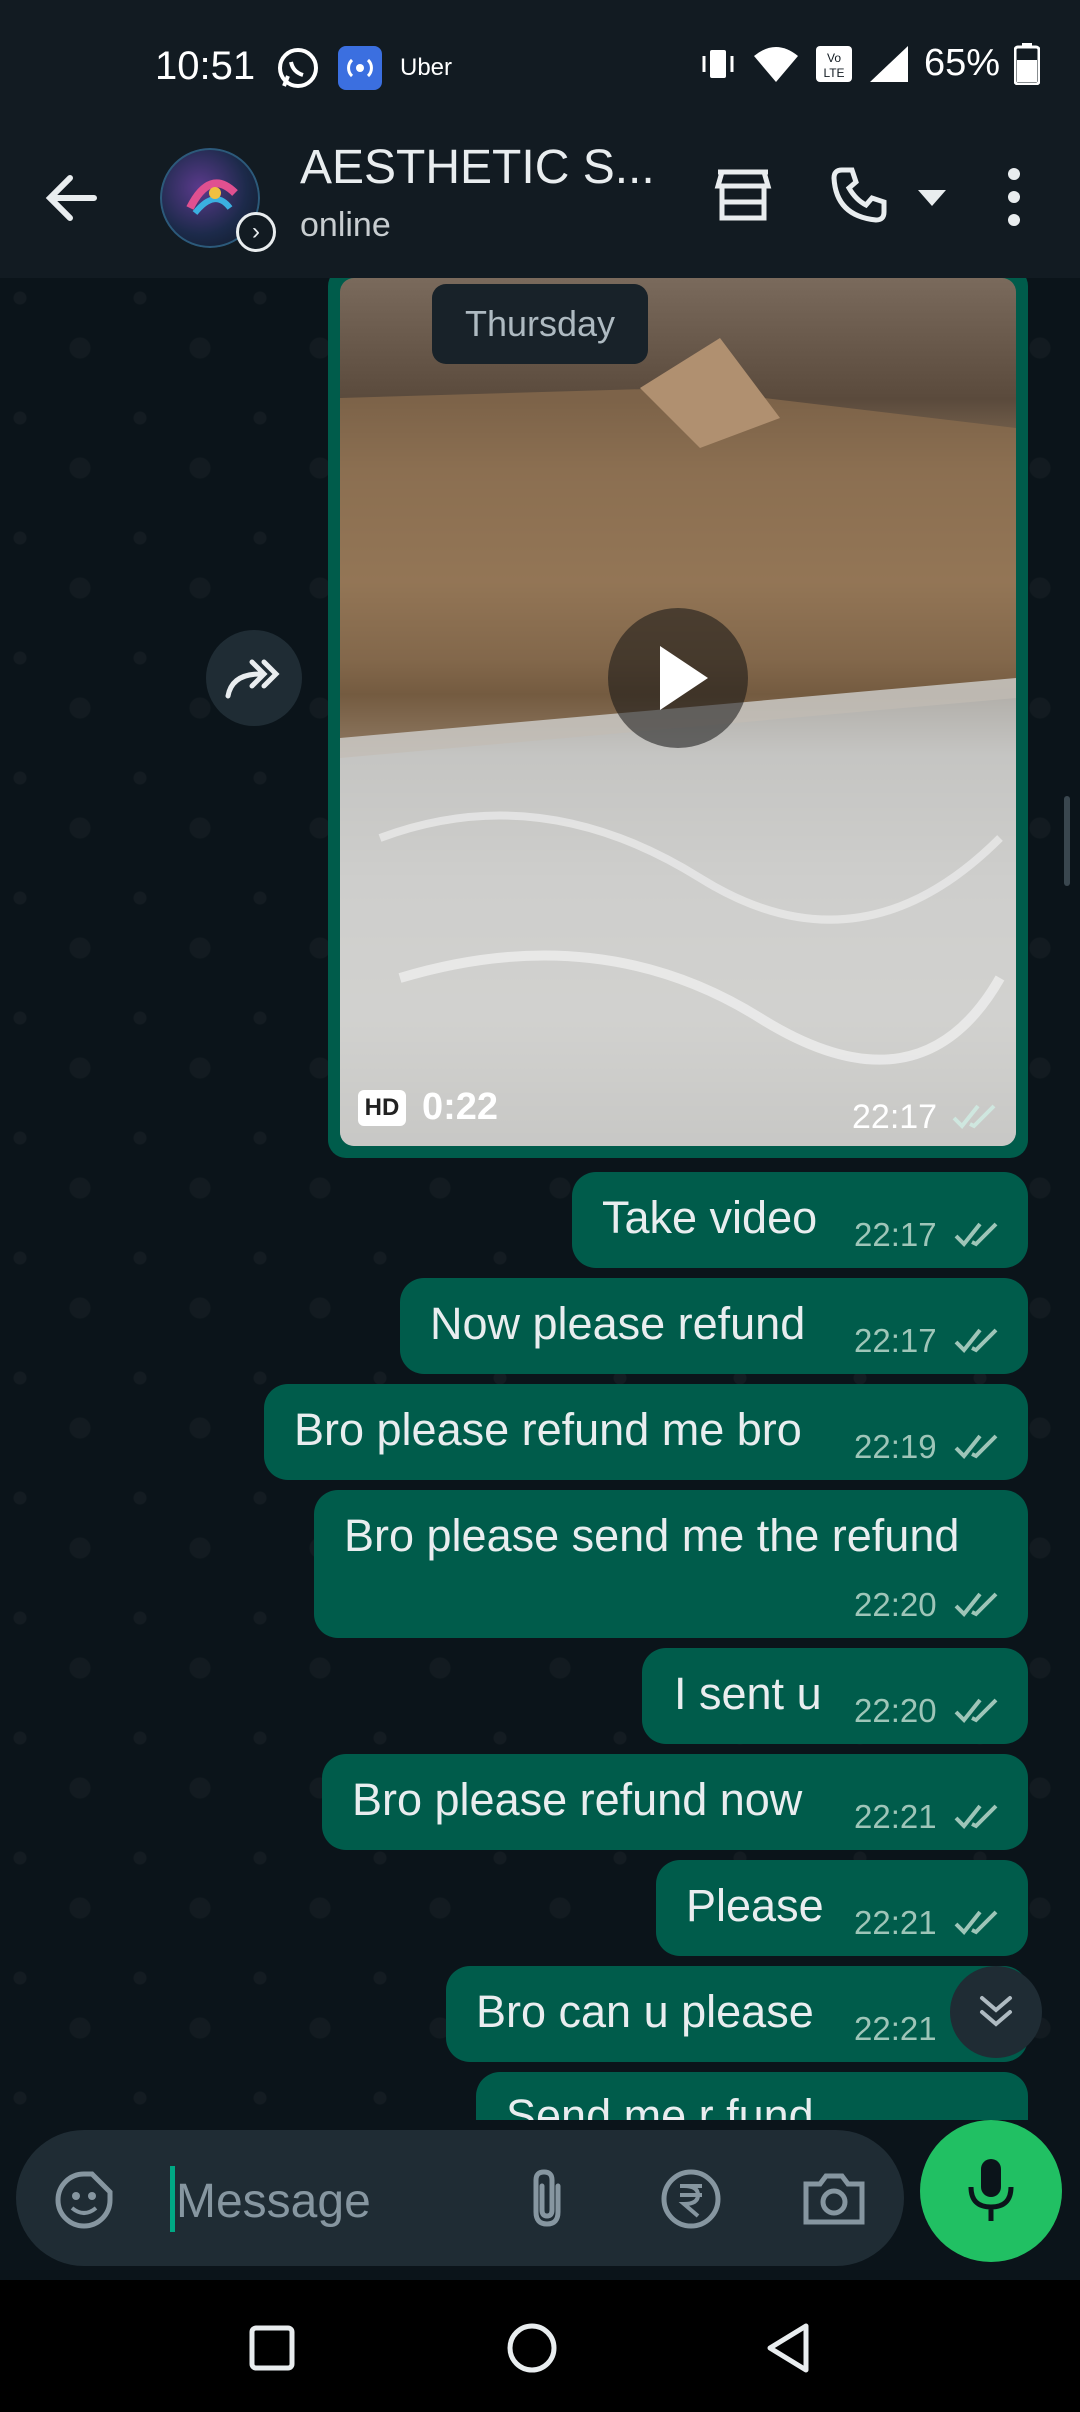  What do you see at coordinates (895, 1446) in the screenshot?
I see `message-time: 22:19` at bounding box center [895, 1446].